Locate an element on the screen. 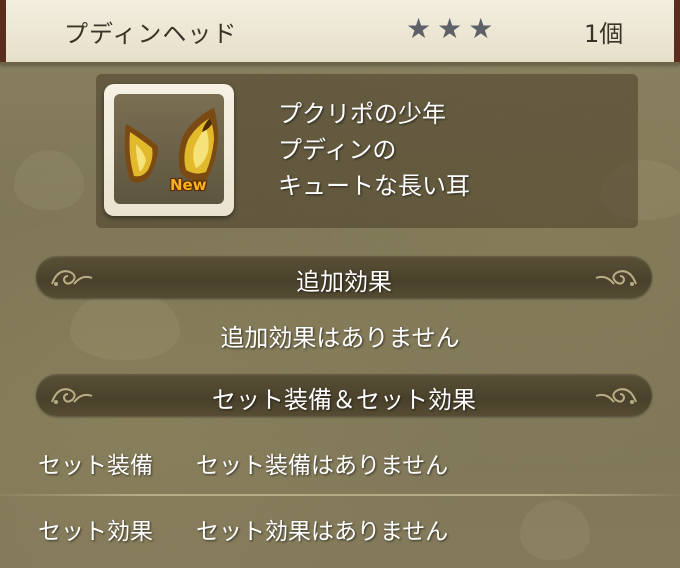  item-icon-background is located at coordinates (169, 149).